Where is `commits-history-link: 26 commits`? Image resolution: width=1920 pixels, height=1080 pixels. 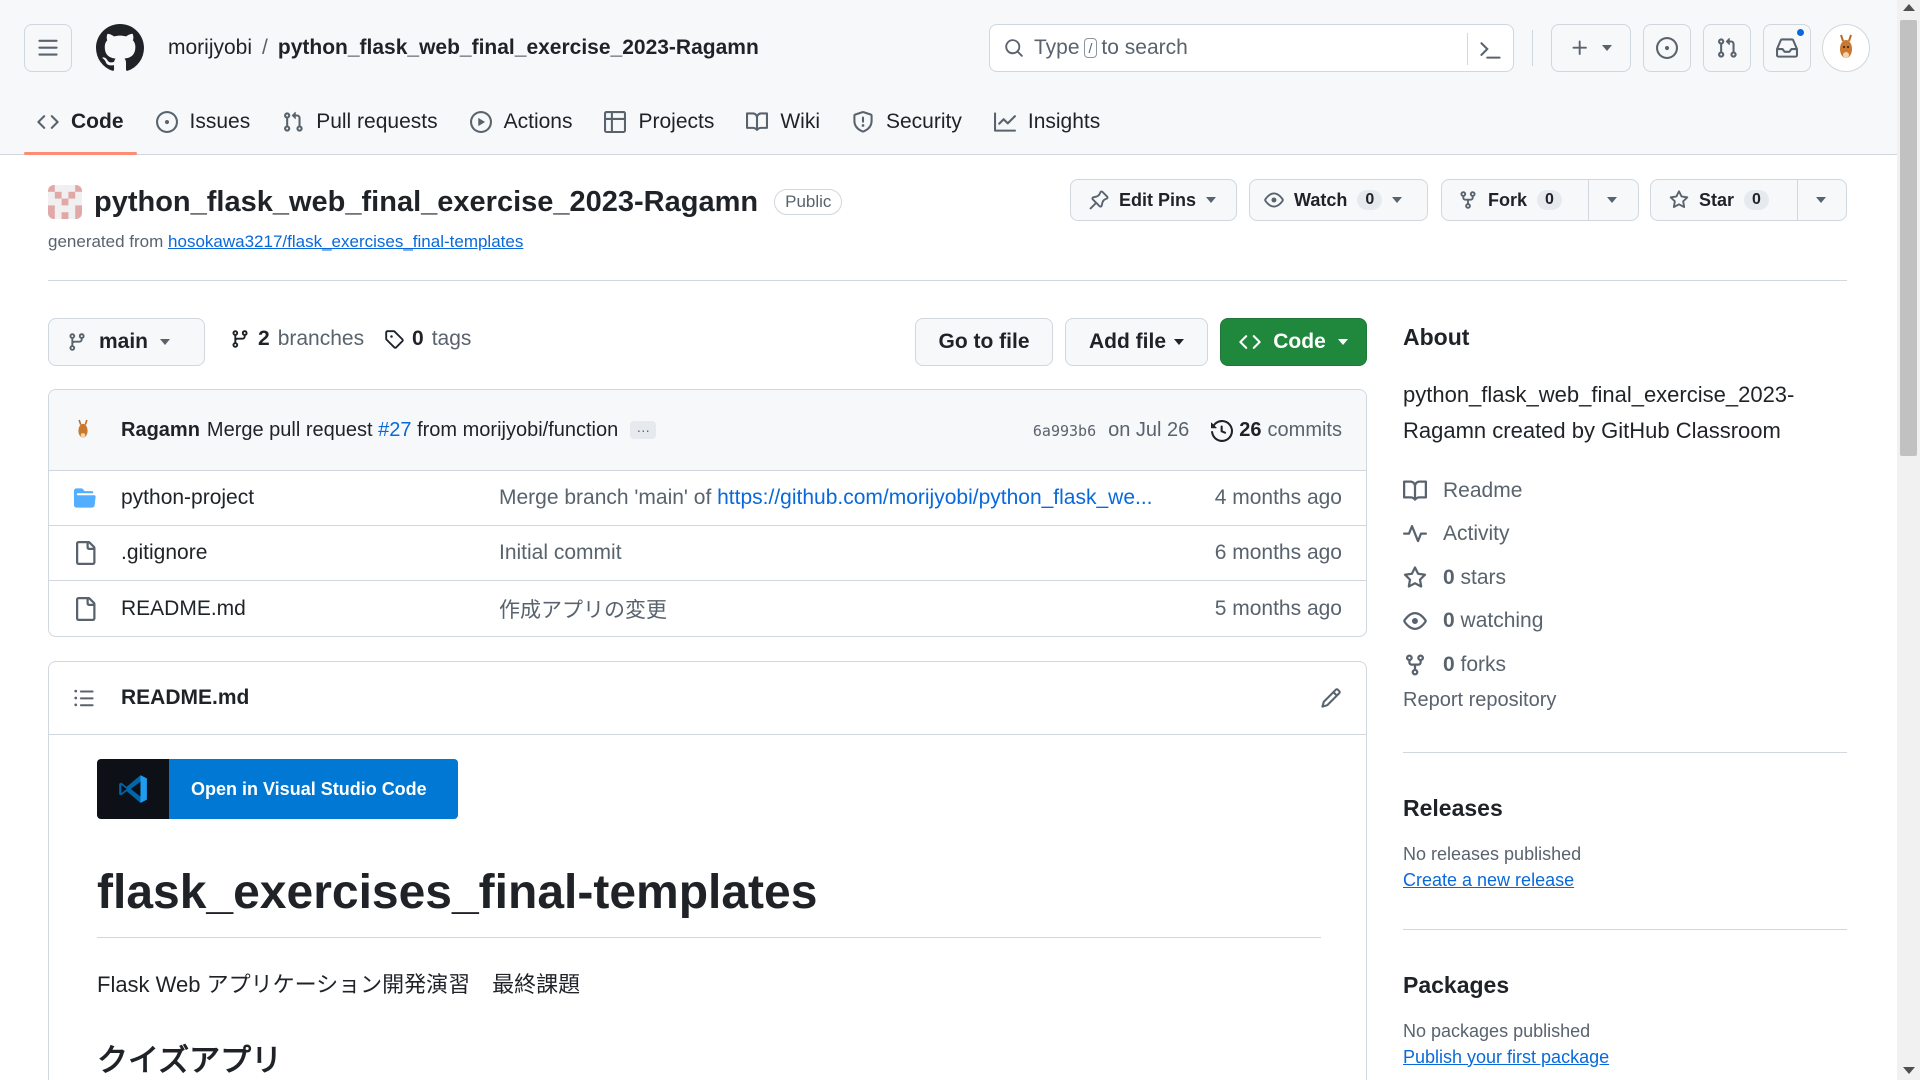
commits-history-link: 26 commits is located at coordinates (1276, 430).